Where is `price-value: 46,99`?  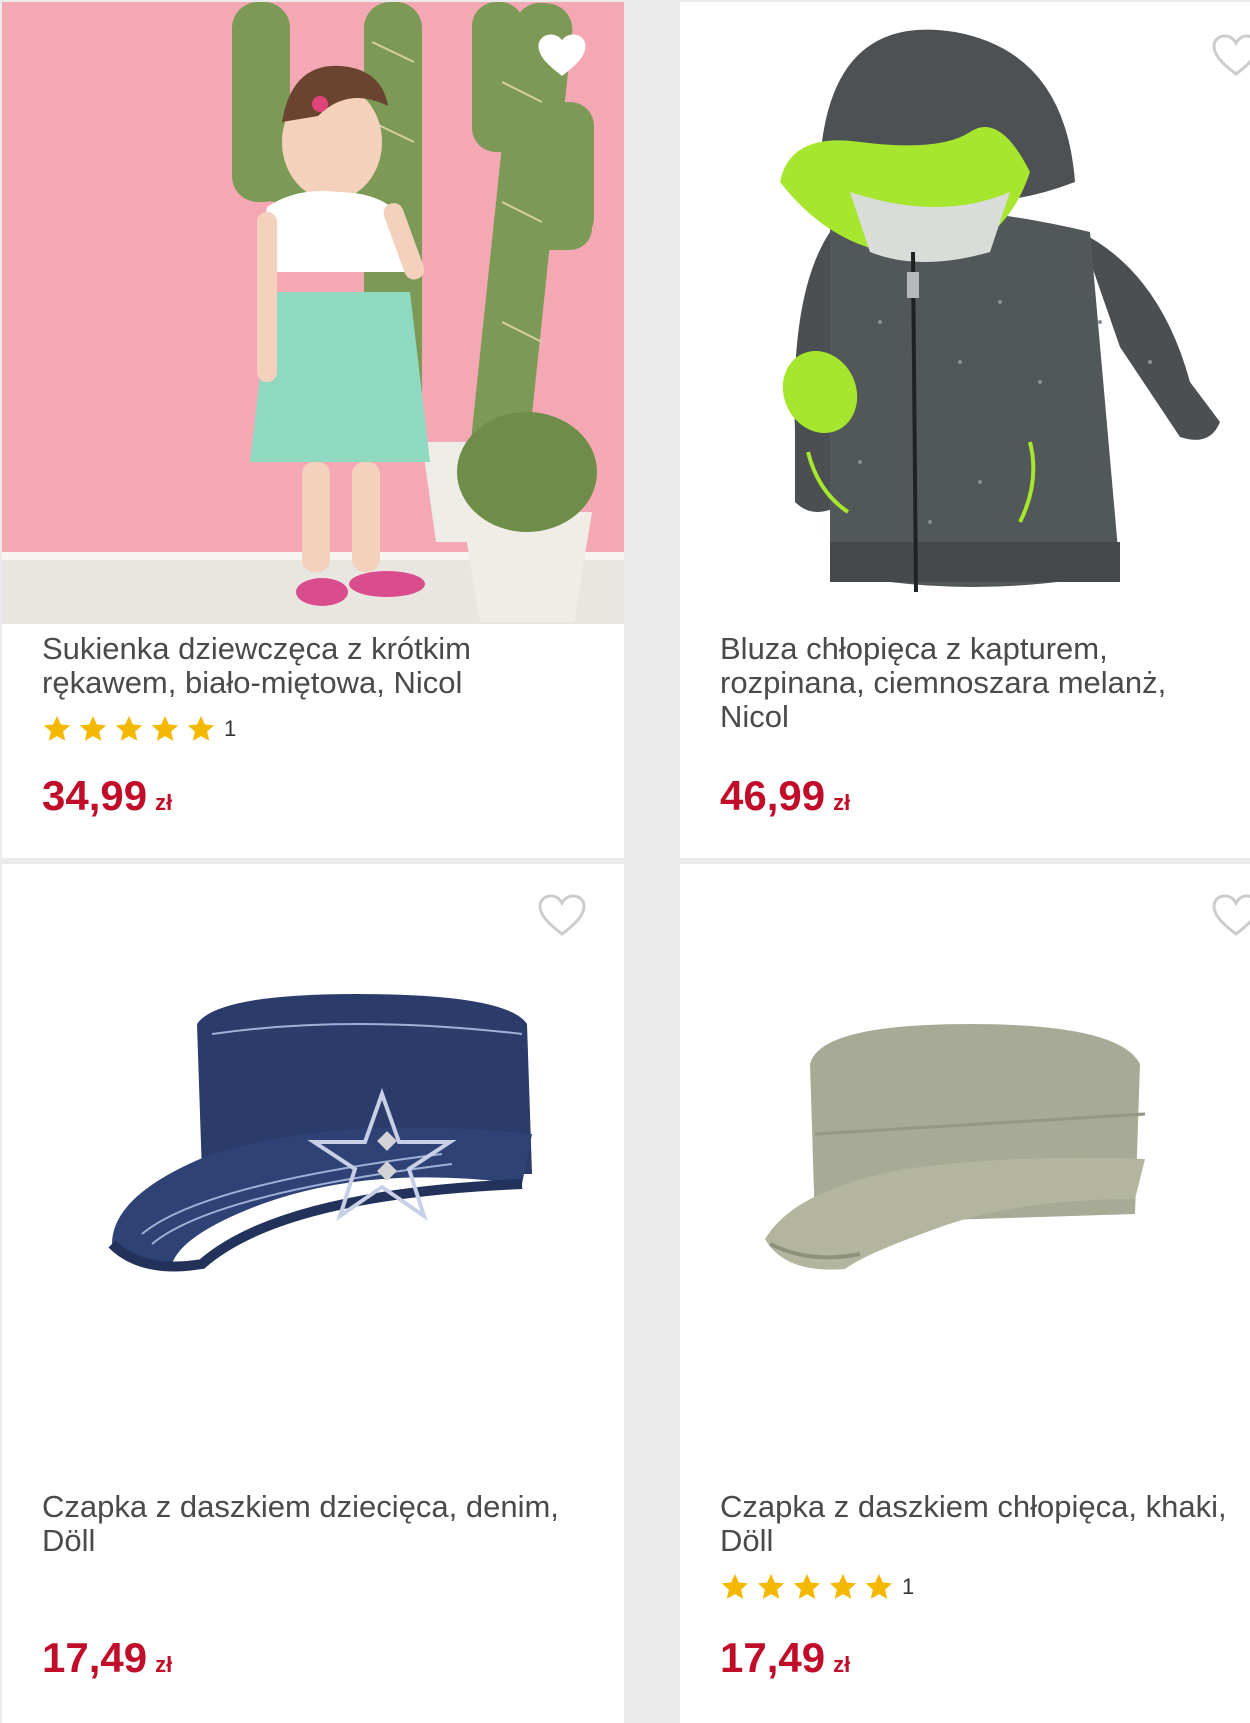 price-value: 46,99 is located at coordinates (773, 795).